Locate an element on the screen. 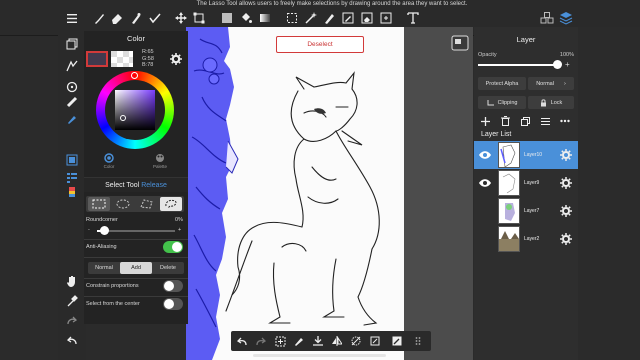 This screenshot has height=360, width=640. edit-pen-icon is located at coordinates (299, 341).